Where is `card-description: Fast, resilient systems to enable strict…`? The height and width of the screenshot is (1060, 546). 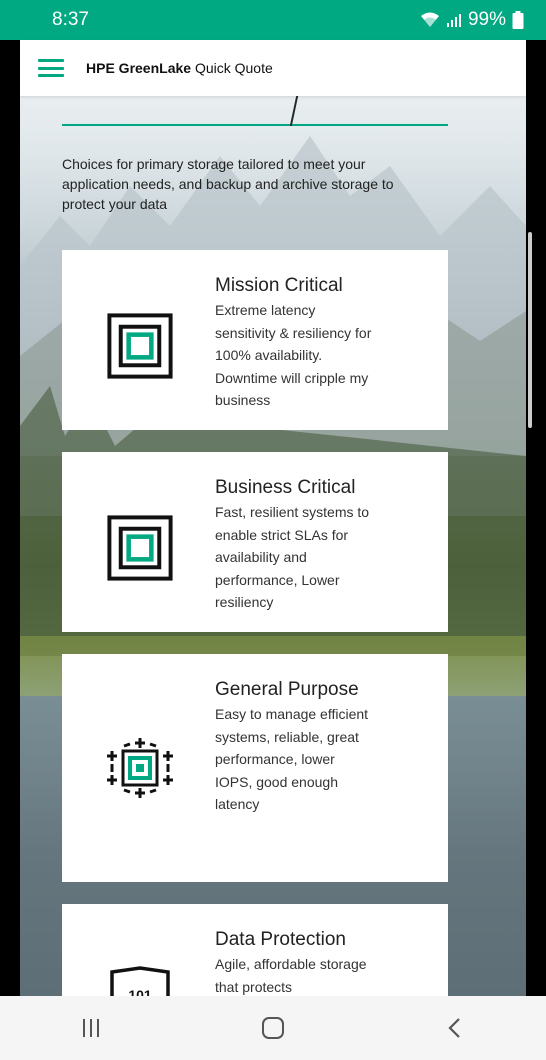 card-description: Fast, resilient systems to enable strict… is located at coordinates (292, 557).